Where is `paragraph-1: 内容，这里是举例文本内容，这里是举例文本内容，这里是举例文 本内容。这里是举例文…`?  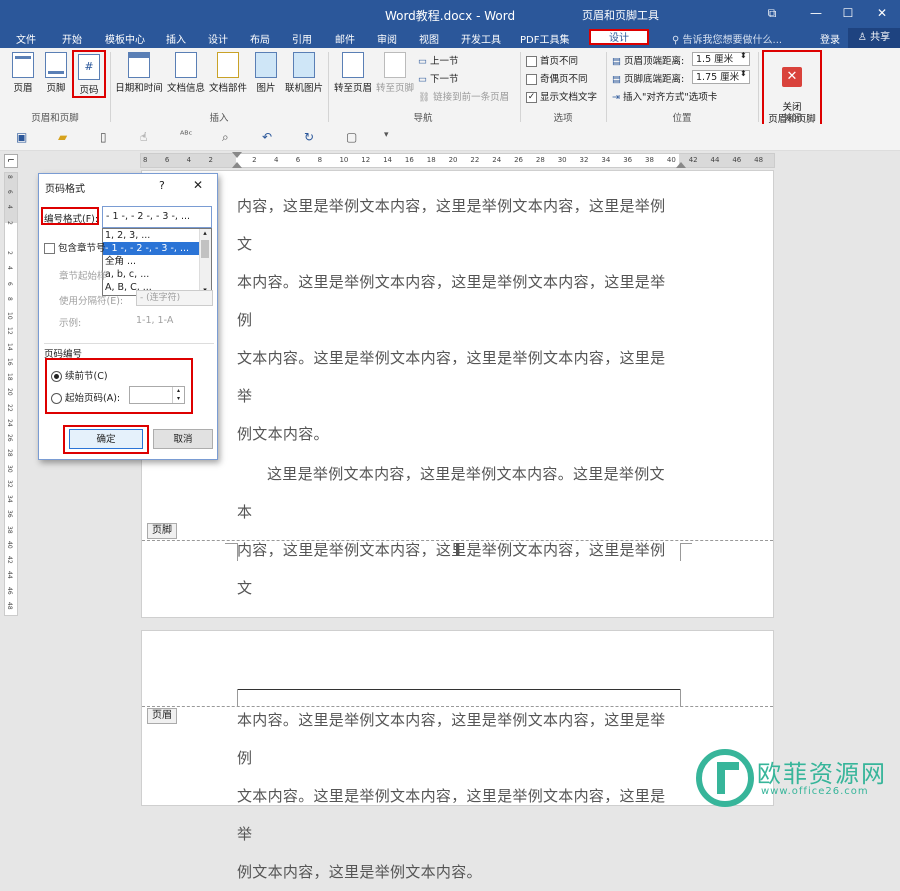
paragraph-1: 内容，这里是举例文本内容，这里是举例文本内容，这里是举例文 本内容。这里是举例文… is located at coordinates (457, 320).